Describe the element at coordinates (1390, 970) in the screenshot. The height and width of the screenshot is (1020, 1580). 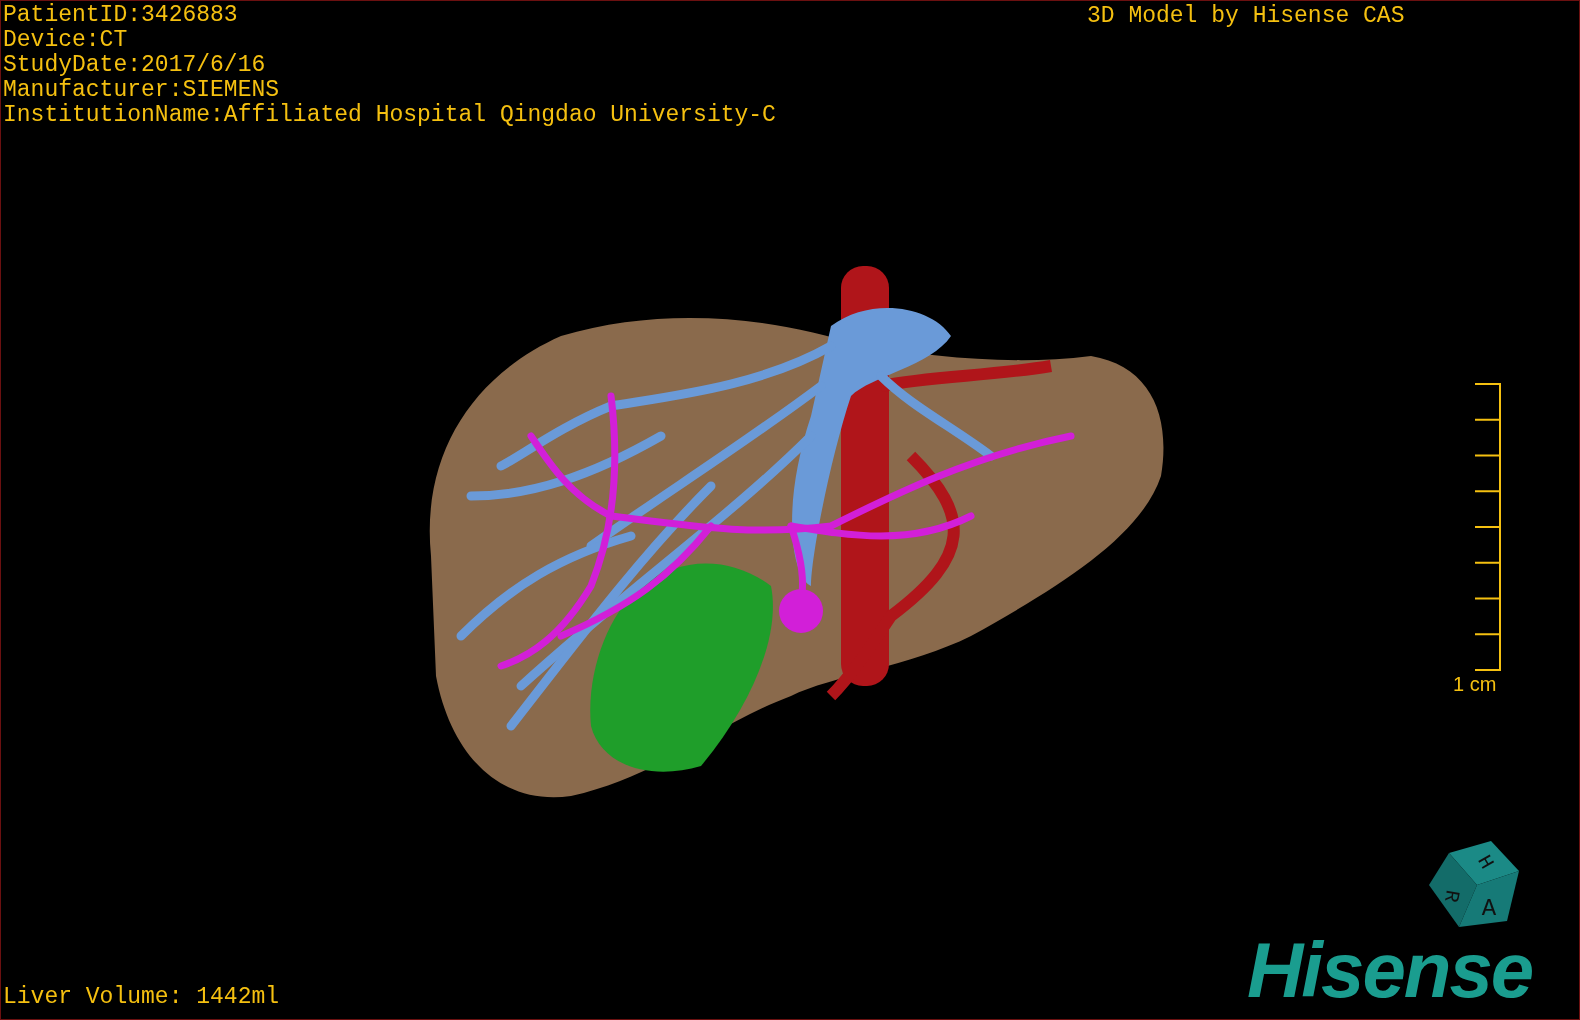
I see `logo-text: Hisense` at that location.